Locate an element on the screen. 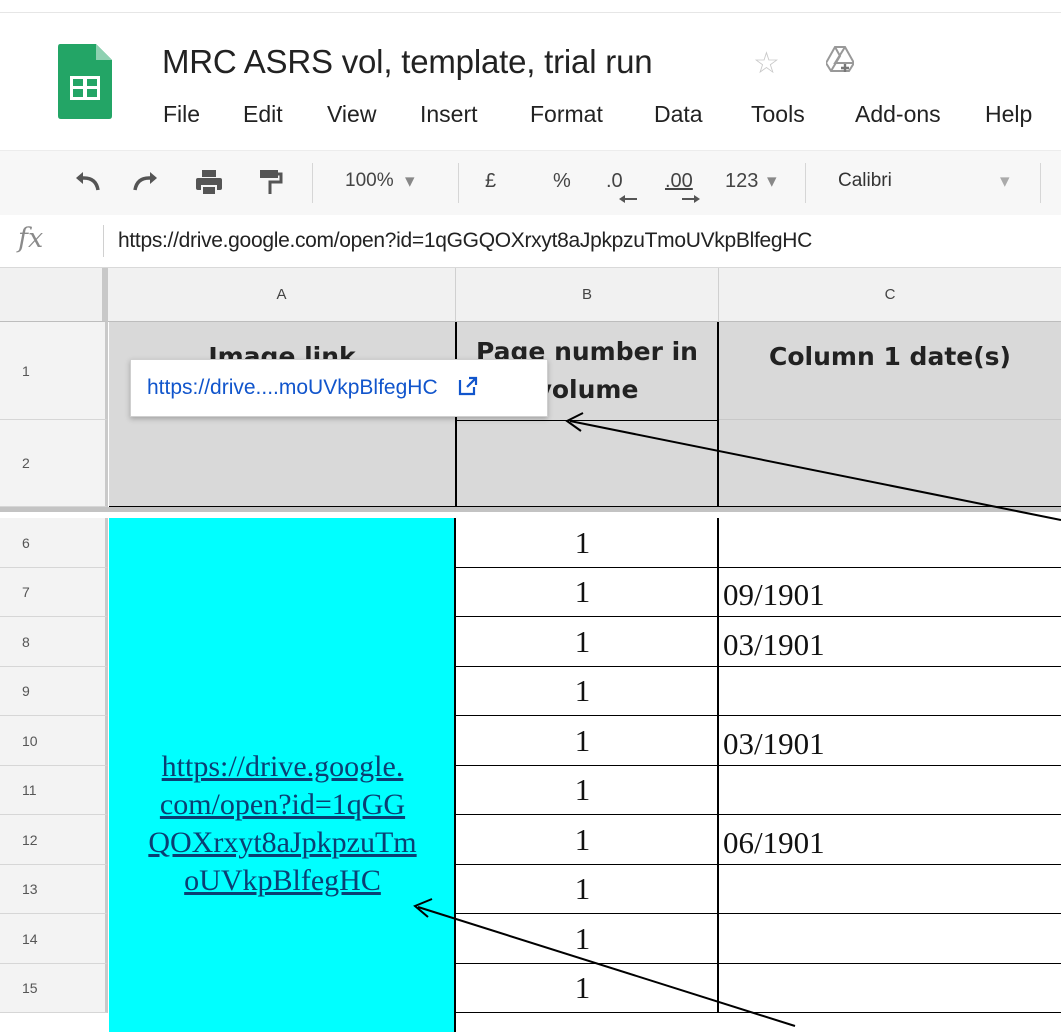 Image resolution: width=1061 pixels, height=1032 pixels. redo-icon is located at coordinates (146, 182).